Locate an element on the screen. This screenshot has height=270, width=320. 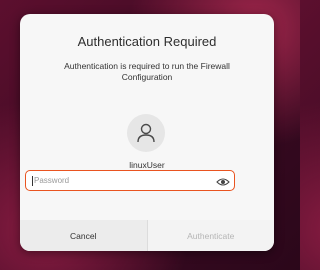
avatar is located at coordinates (146, 133).